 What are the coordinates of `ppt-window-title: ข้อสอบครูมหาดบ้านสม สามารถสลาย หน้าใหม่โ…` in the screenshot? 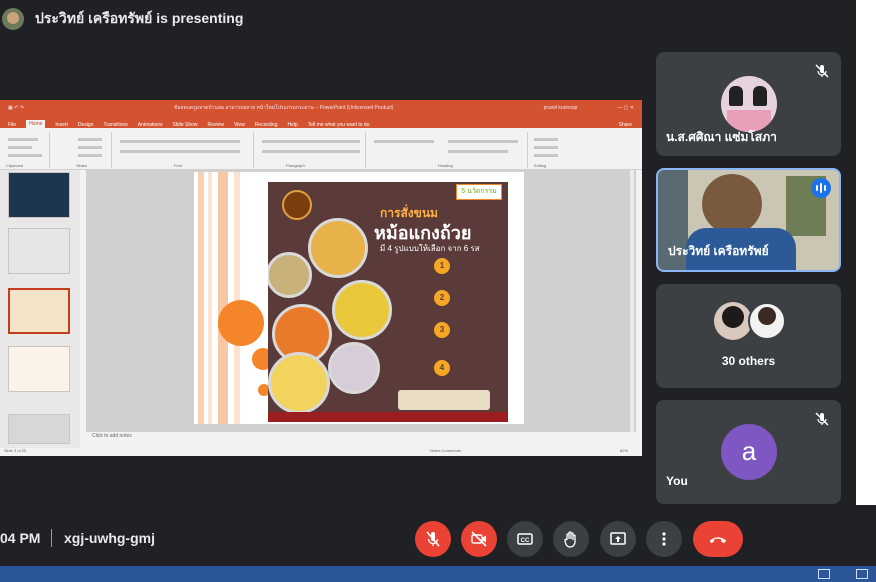 It's located at (284, 108).